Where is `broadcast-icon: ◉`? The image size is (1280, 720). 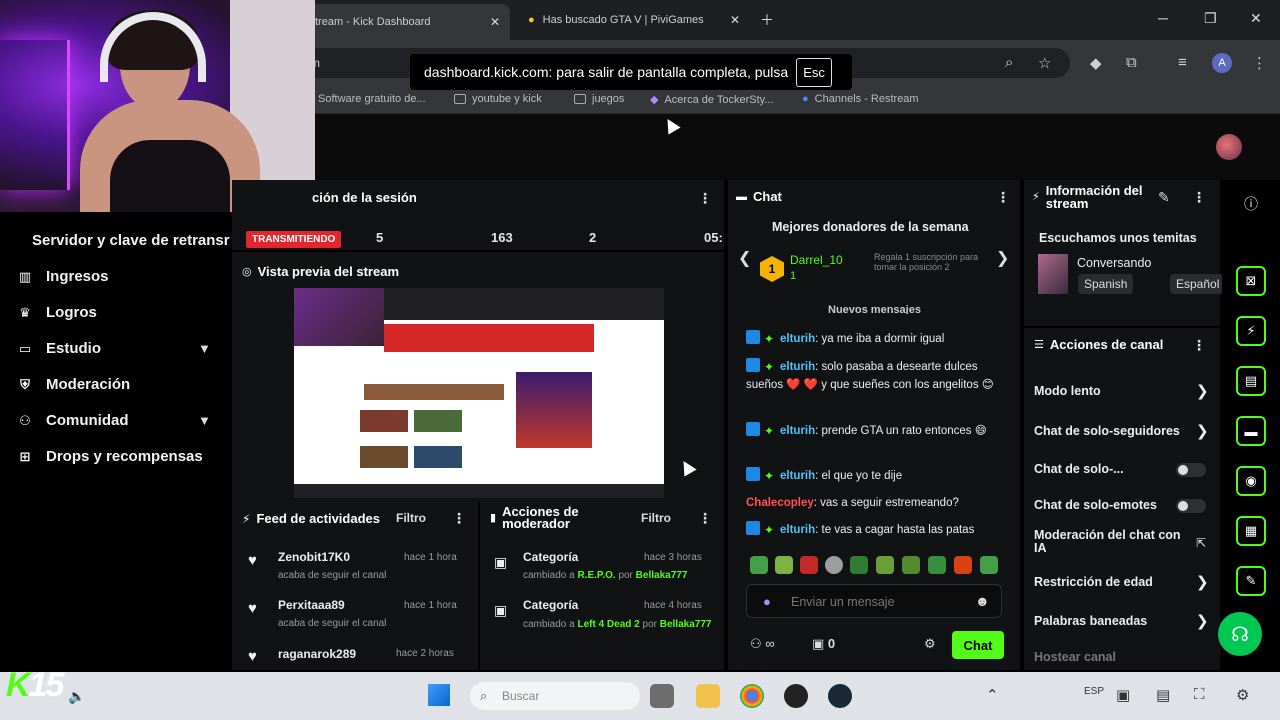
broadcast-icon: ◉ is located at coordinates (1251, 481).